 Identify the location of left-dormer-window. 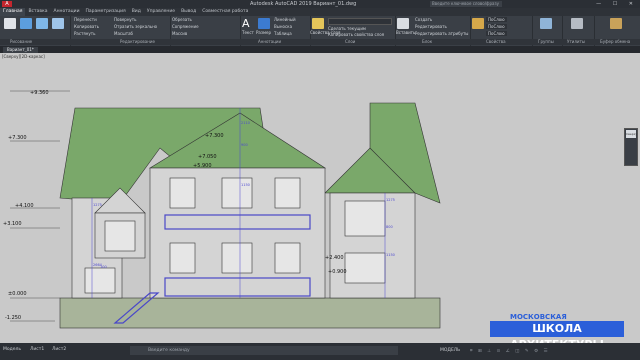
(120, 236).